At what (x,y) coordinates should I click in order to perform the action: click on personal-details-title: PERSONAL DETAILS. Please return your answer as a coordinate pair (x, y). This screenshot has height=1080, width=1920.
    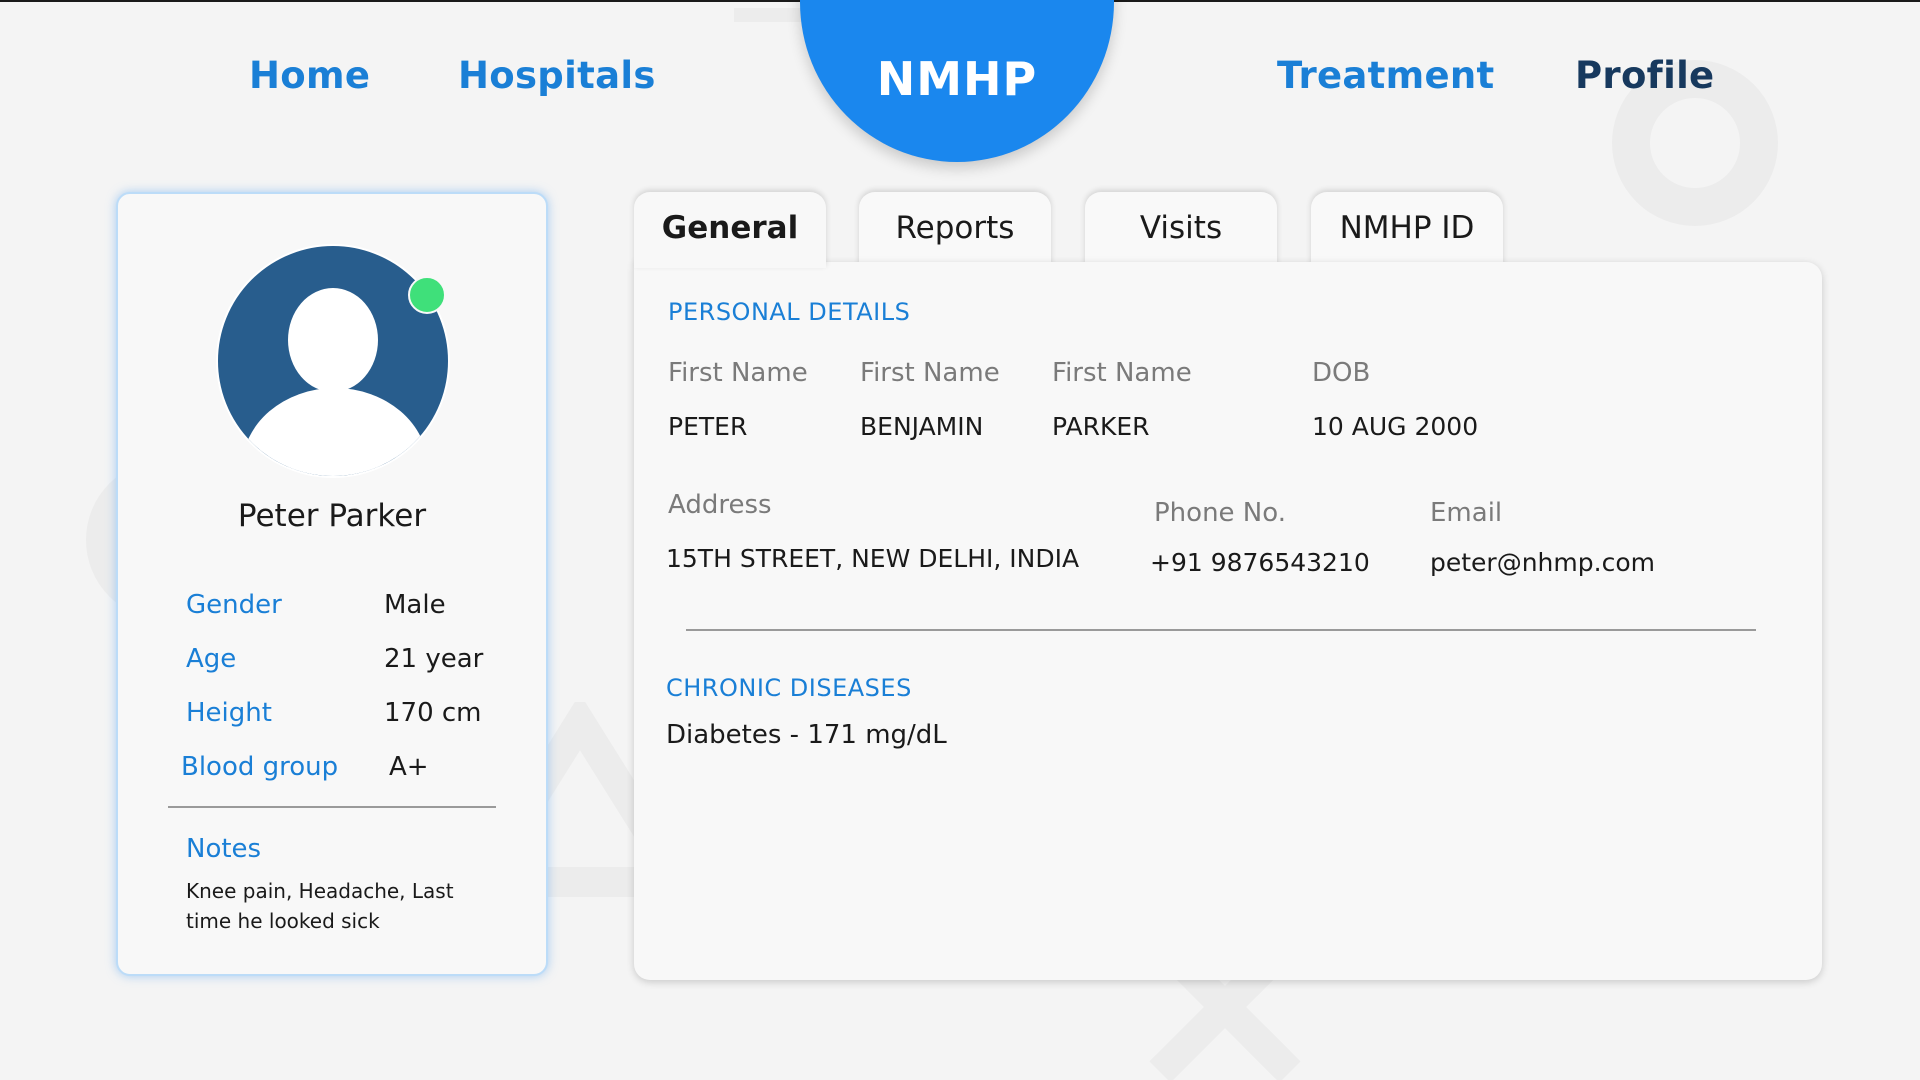
    Looking at the image, I should click on (789, 312).